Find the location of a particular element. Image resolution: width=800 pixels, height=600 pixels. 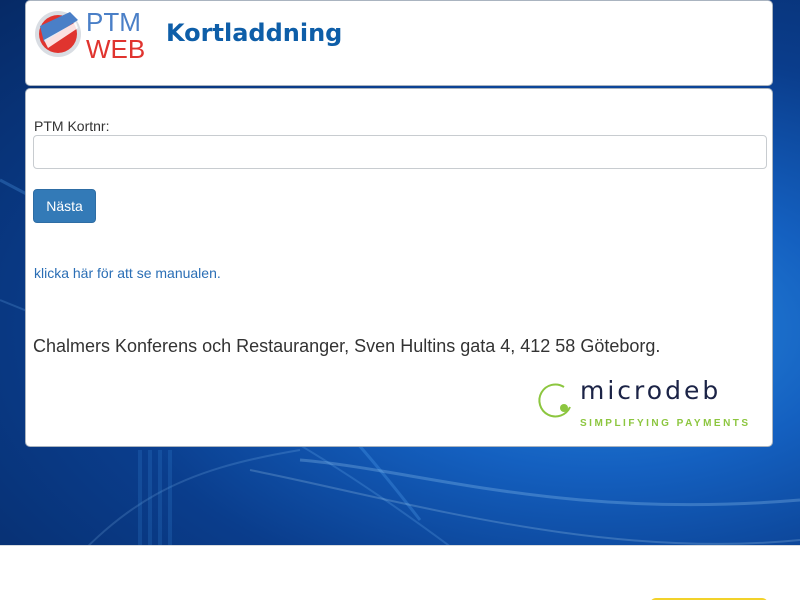

ptm-logo-icon is located at coordinates (58, 34).